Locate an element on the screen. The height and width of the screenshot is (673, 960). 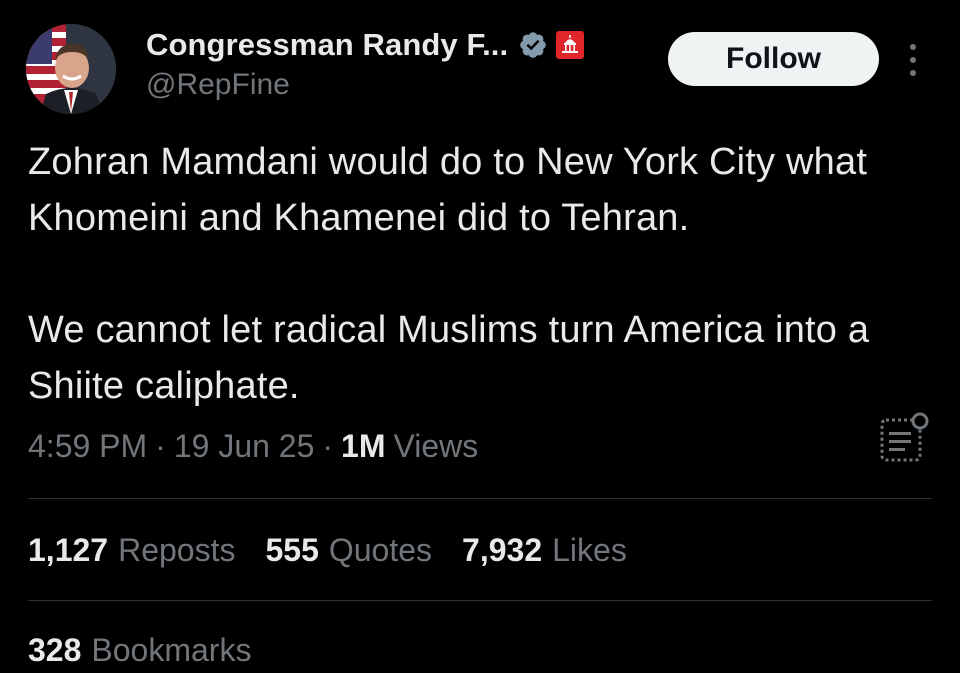
tweet-time: 4:59 PM is located at coordinates (87, 446).